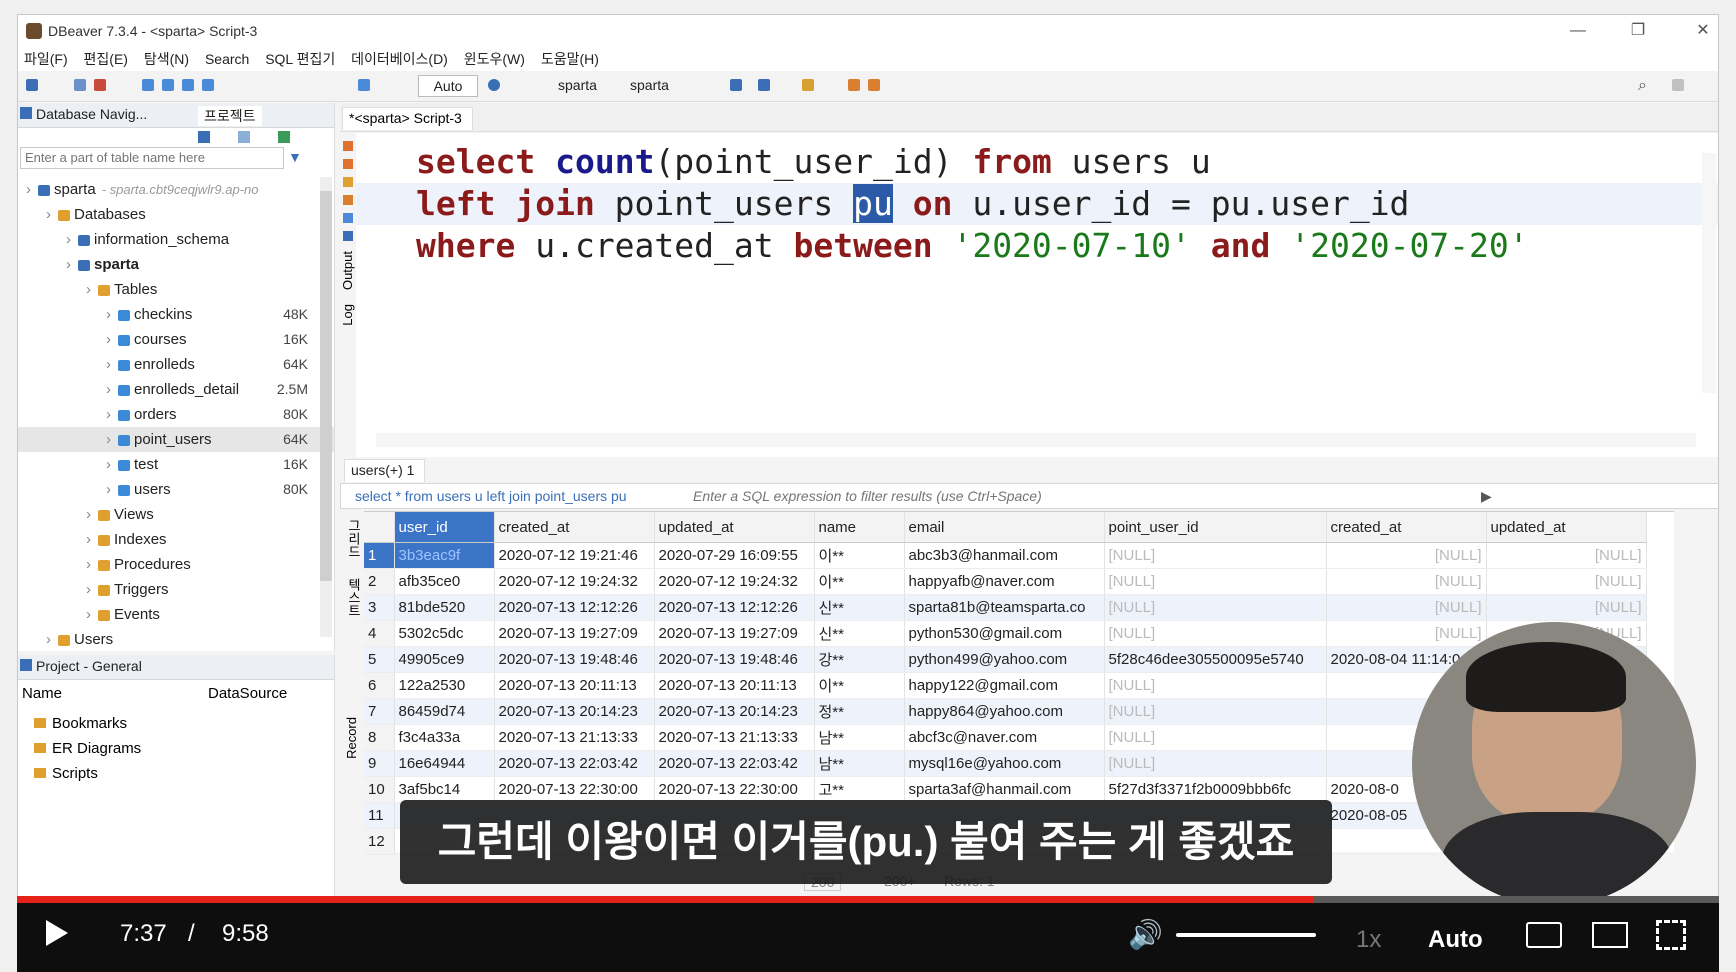  I want to click on column-datasource: DataSource, so click(247, 693).